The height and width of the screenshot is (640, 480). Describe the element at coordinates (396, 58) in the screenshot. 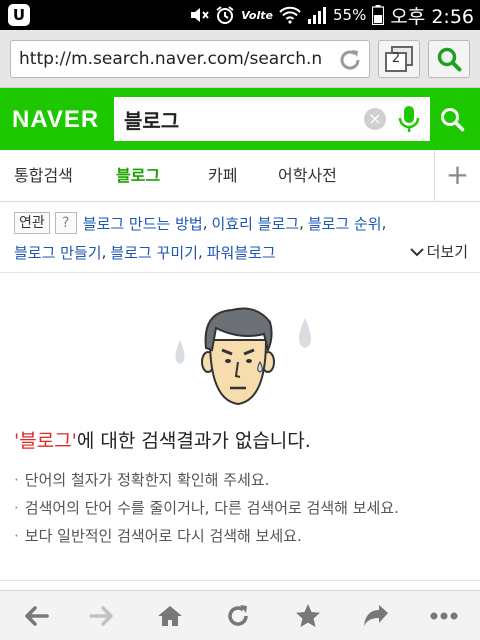

I see `tab-count: 2` at that location.